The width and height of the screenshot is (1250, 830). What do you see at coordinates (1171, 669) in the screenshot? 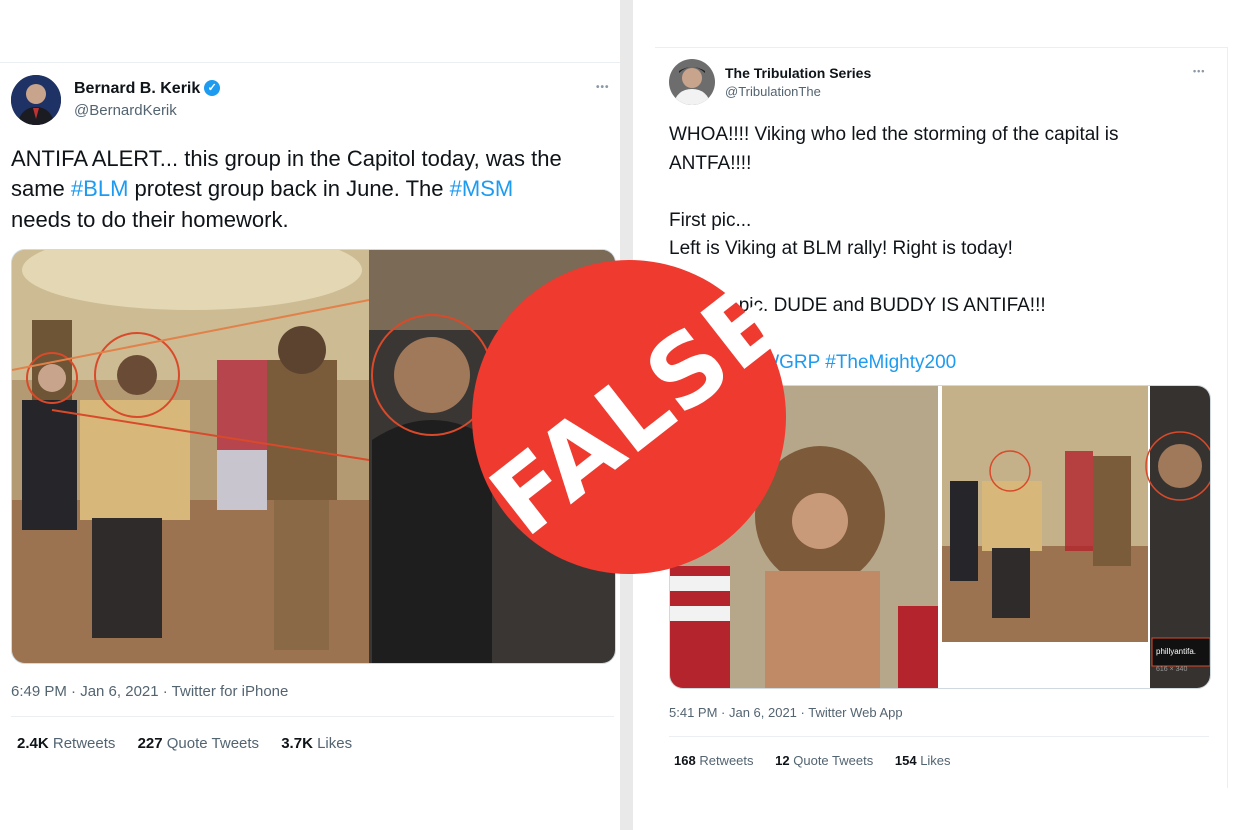
I see `image-size-label: 616 × 340` at bounding box center [1171, 669].